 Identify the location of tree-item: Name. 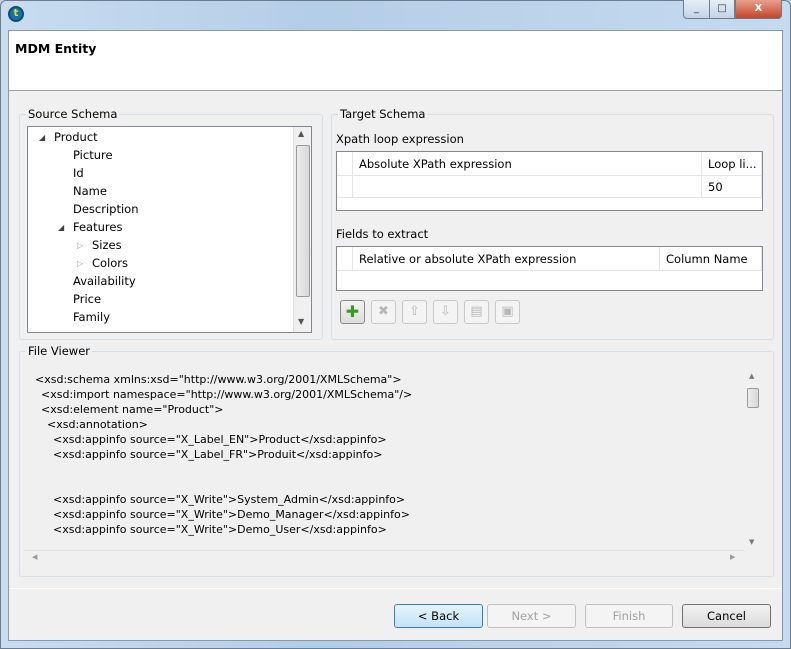
(90, 191).